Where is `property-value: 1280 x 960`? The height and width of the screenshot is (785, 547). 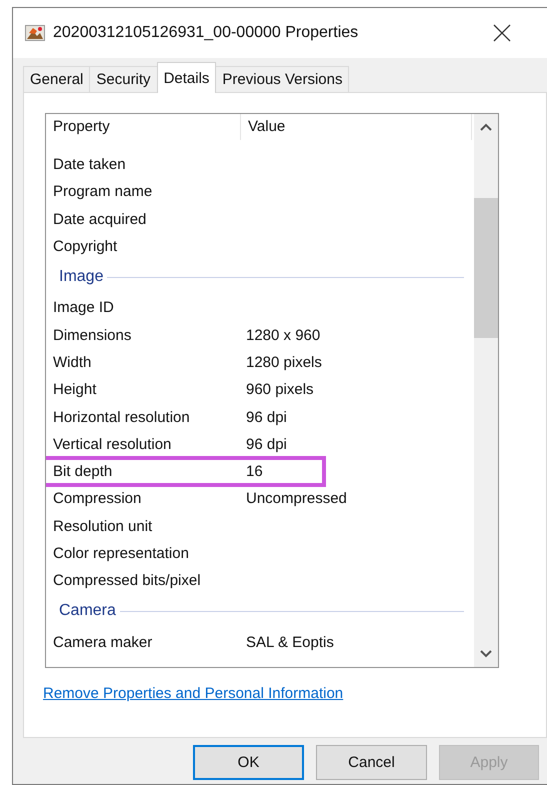
property-value: 1280 x 960 is located at coordinates (283, 335).